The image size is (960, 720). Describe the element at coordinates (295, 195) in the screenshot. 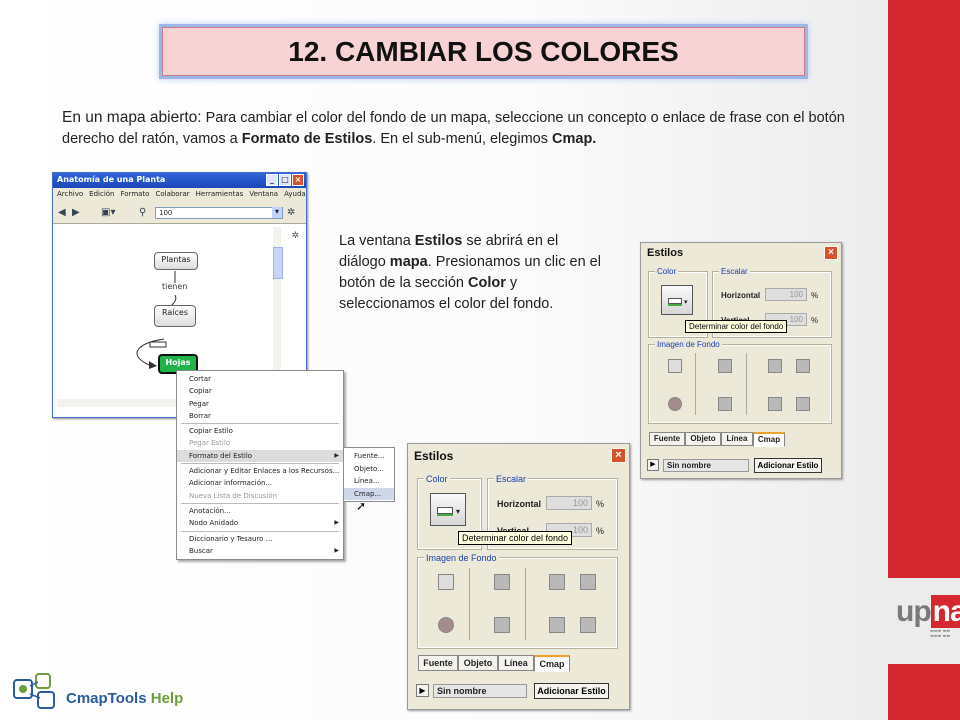

I see `menu-ayuda: Ayuda` at that location.